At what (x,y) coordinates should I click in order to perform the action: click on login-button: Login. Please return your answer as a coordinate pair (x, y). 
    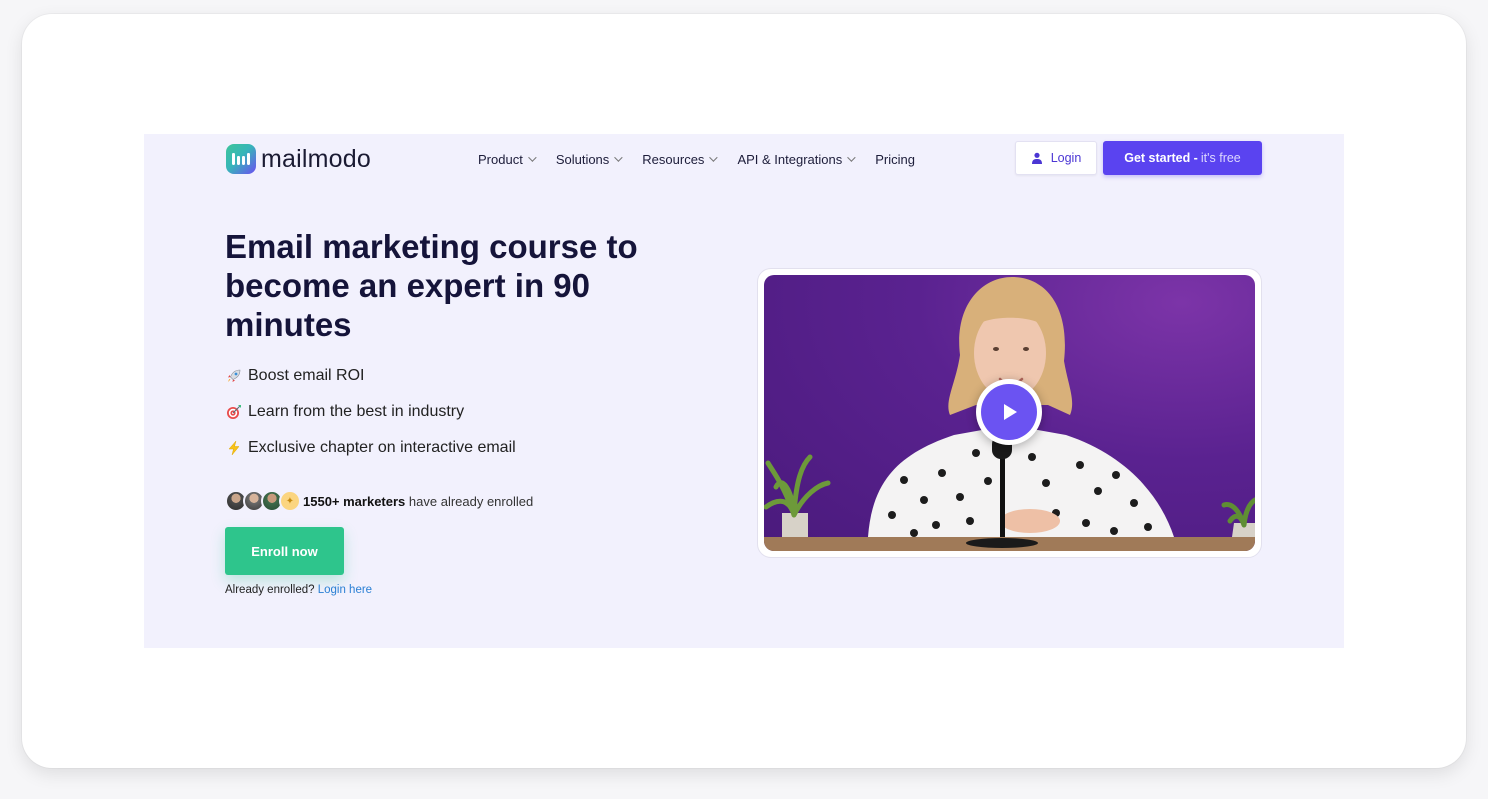
    Looking at the image, I should click on (1056, 158).